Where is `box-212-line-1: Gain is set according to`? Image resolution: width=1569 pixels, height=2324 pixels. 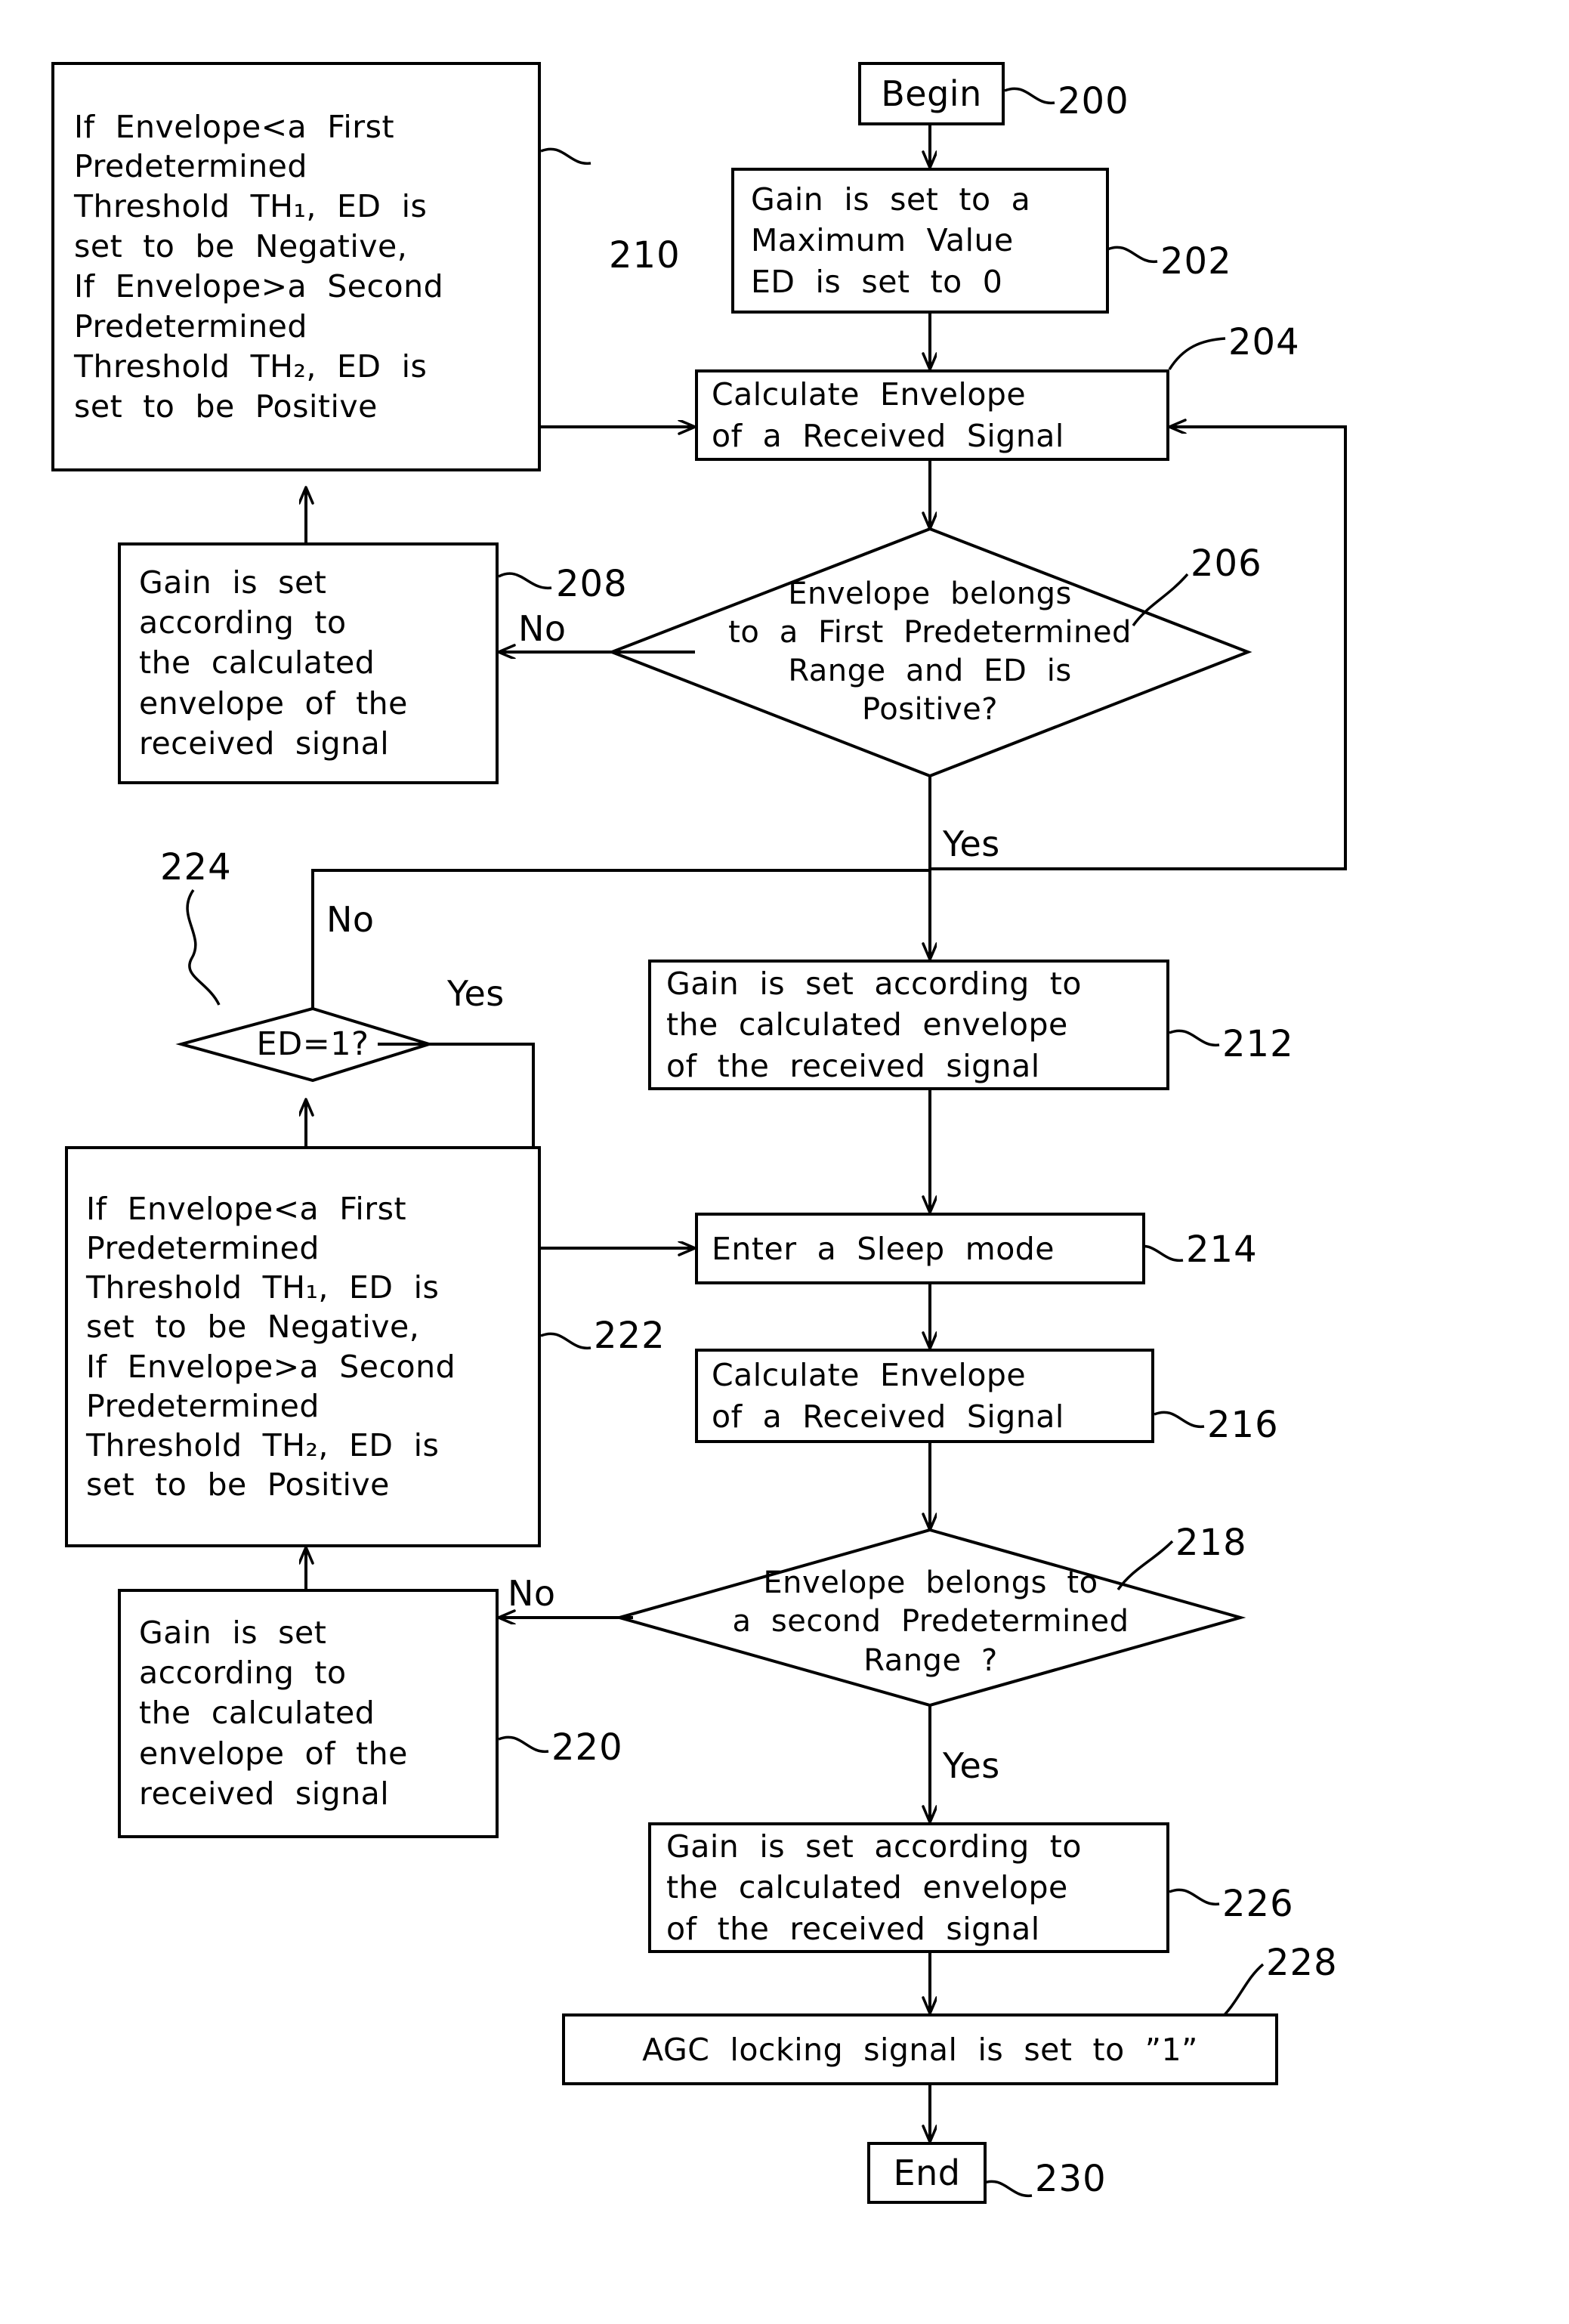
box-212-line-1: Gain is set according to is located at coordinates (874, 984).